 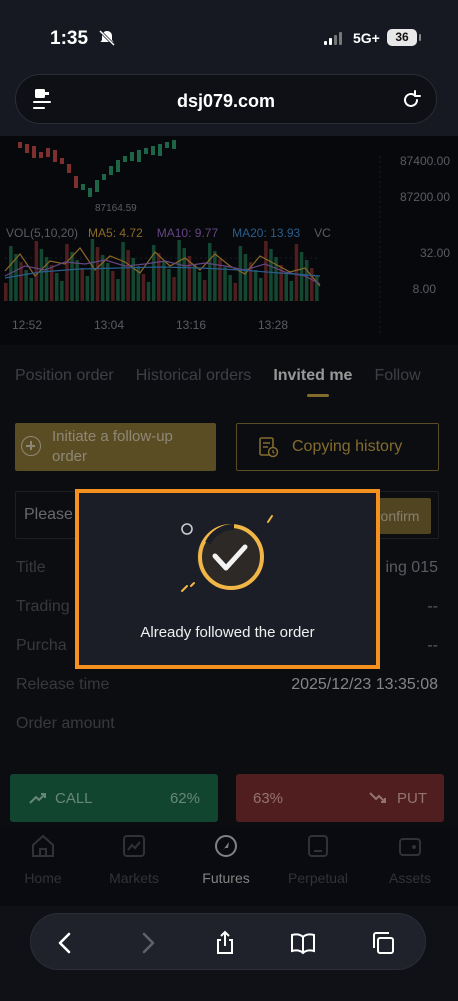 I want to click on url-text: dsj079.com, so click(x=226, y=101).